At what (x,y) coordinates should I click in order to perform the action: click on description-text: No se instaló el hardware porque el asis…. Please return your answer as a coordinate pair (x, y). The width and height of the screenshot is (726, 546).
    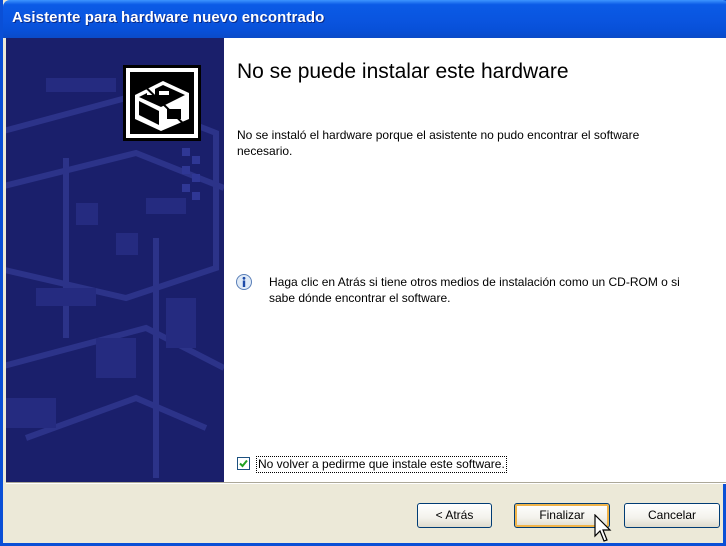
    Looking at the image, I should click on (438, 143).